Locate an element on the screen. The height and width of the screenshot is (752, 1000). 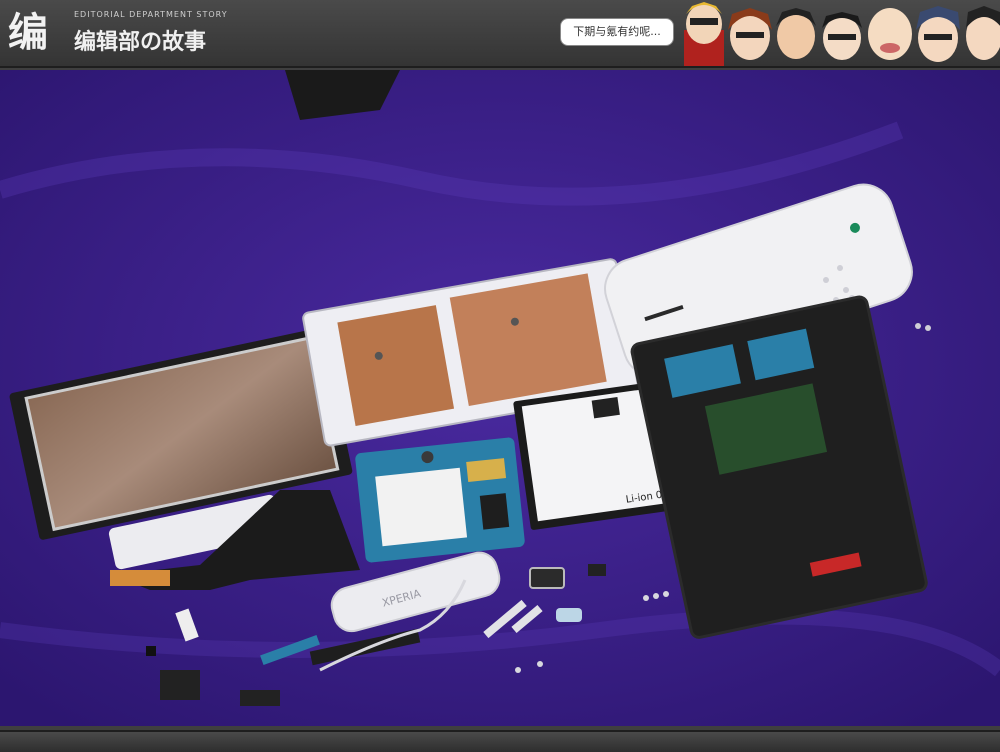
site-footer is located at coordinates (500, 741).